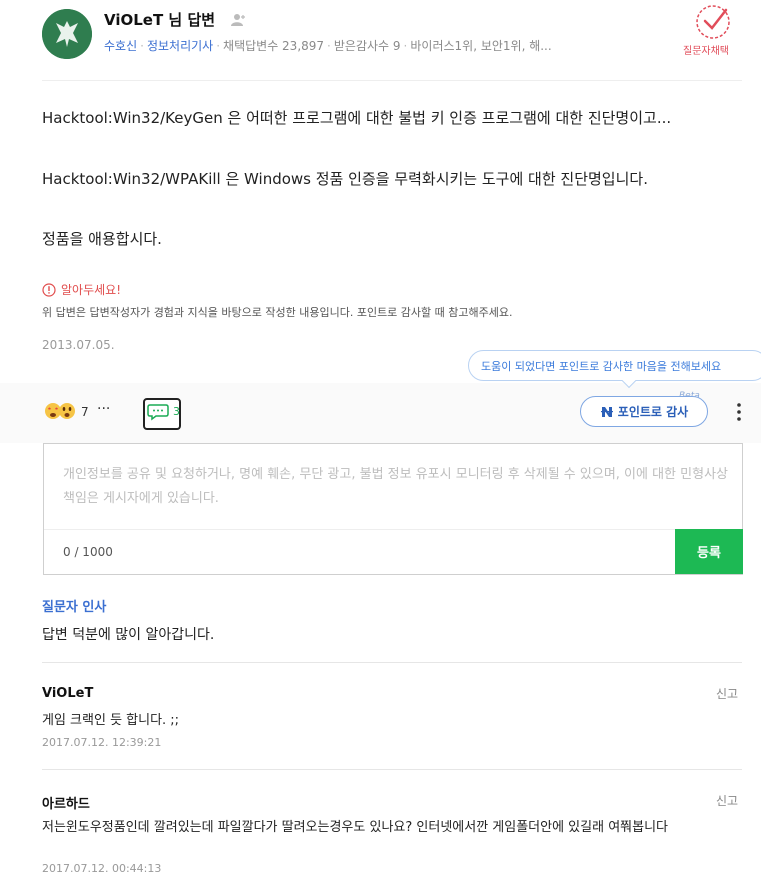 This screenshot has width=761, height=895. I want to click on comment-text: 게임 크랙인 듯 합니다. ;;, so click(111, 720).